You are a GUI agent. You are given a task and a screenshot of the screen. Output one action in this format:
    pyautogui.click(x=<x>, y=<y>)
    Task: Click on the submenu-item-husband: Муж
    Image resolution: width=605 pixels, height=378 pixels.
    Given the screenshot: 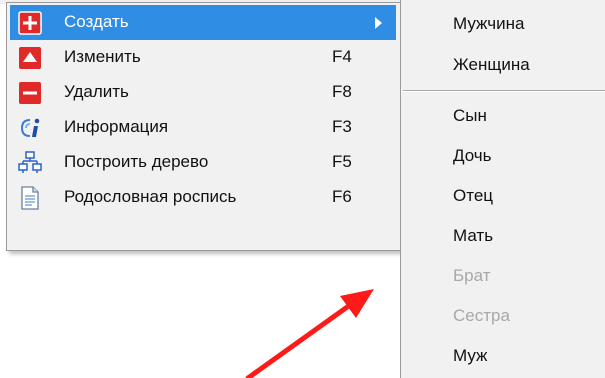 What is the action you would take?
    pyautogui.click(x=470, y=356)
    